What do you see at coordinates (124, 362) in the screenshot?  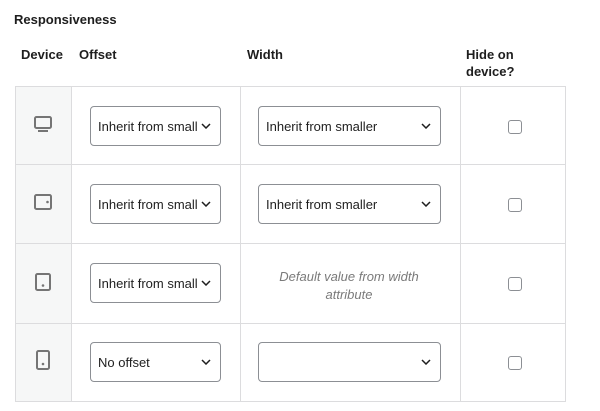 I see `offset-select-value: No offset` at bounding box center [124, 362].